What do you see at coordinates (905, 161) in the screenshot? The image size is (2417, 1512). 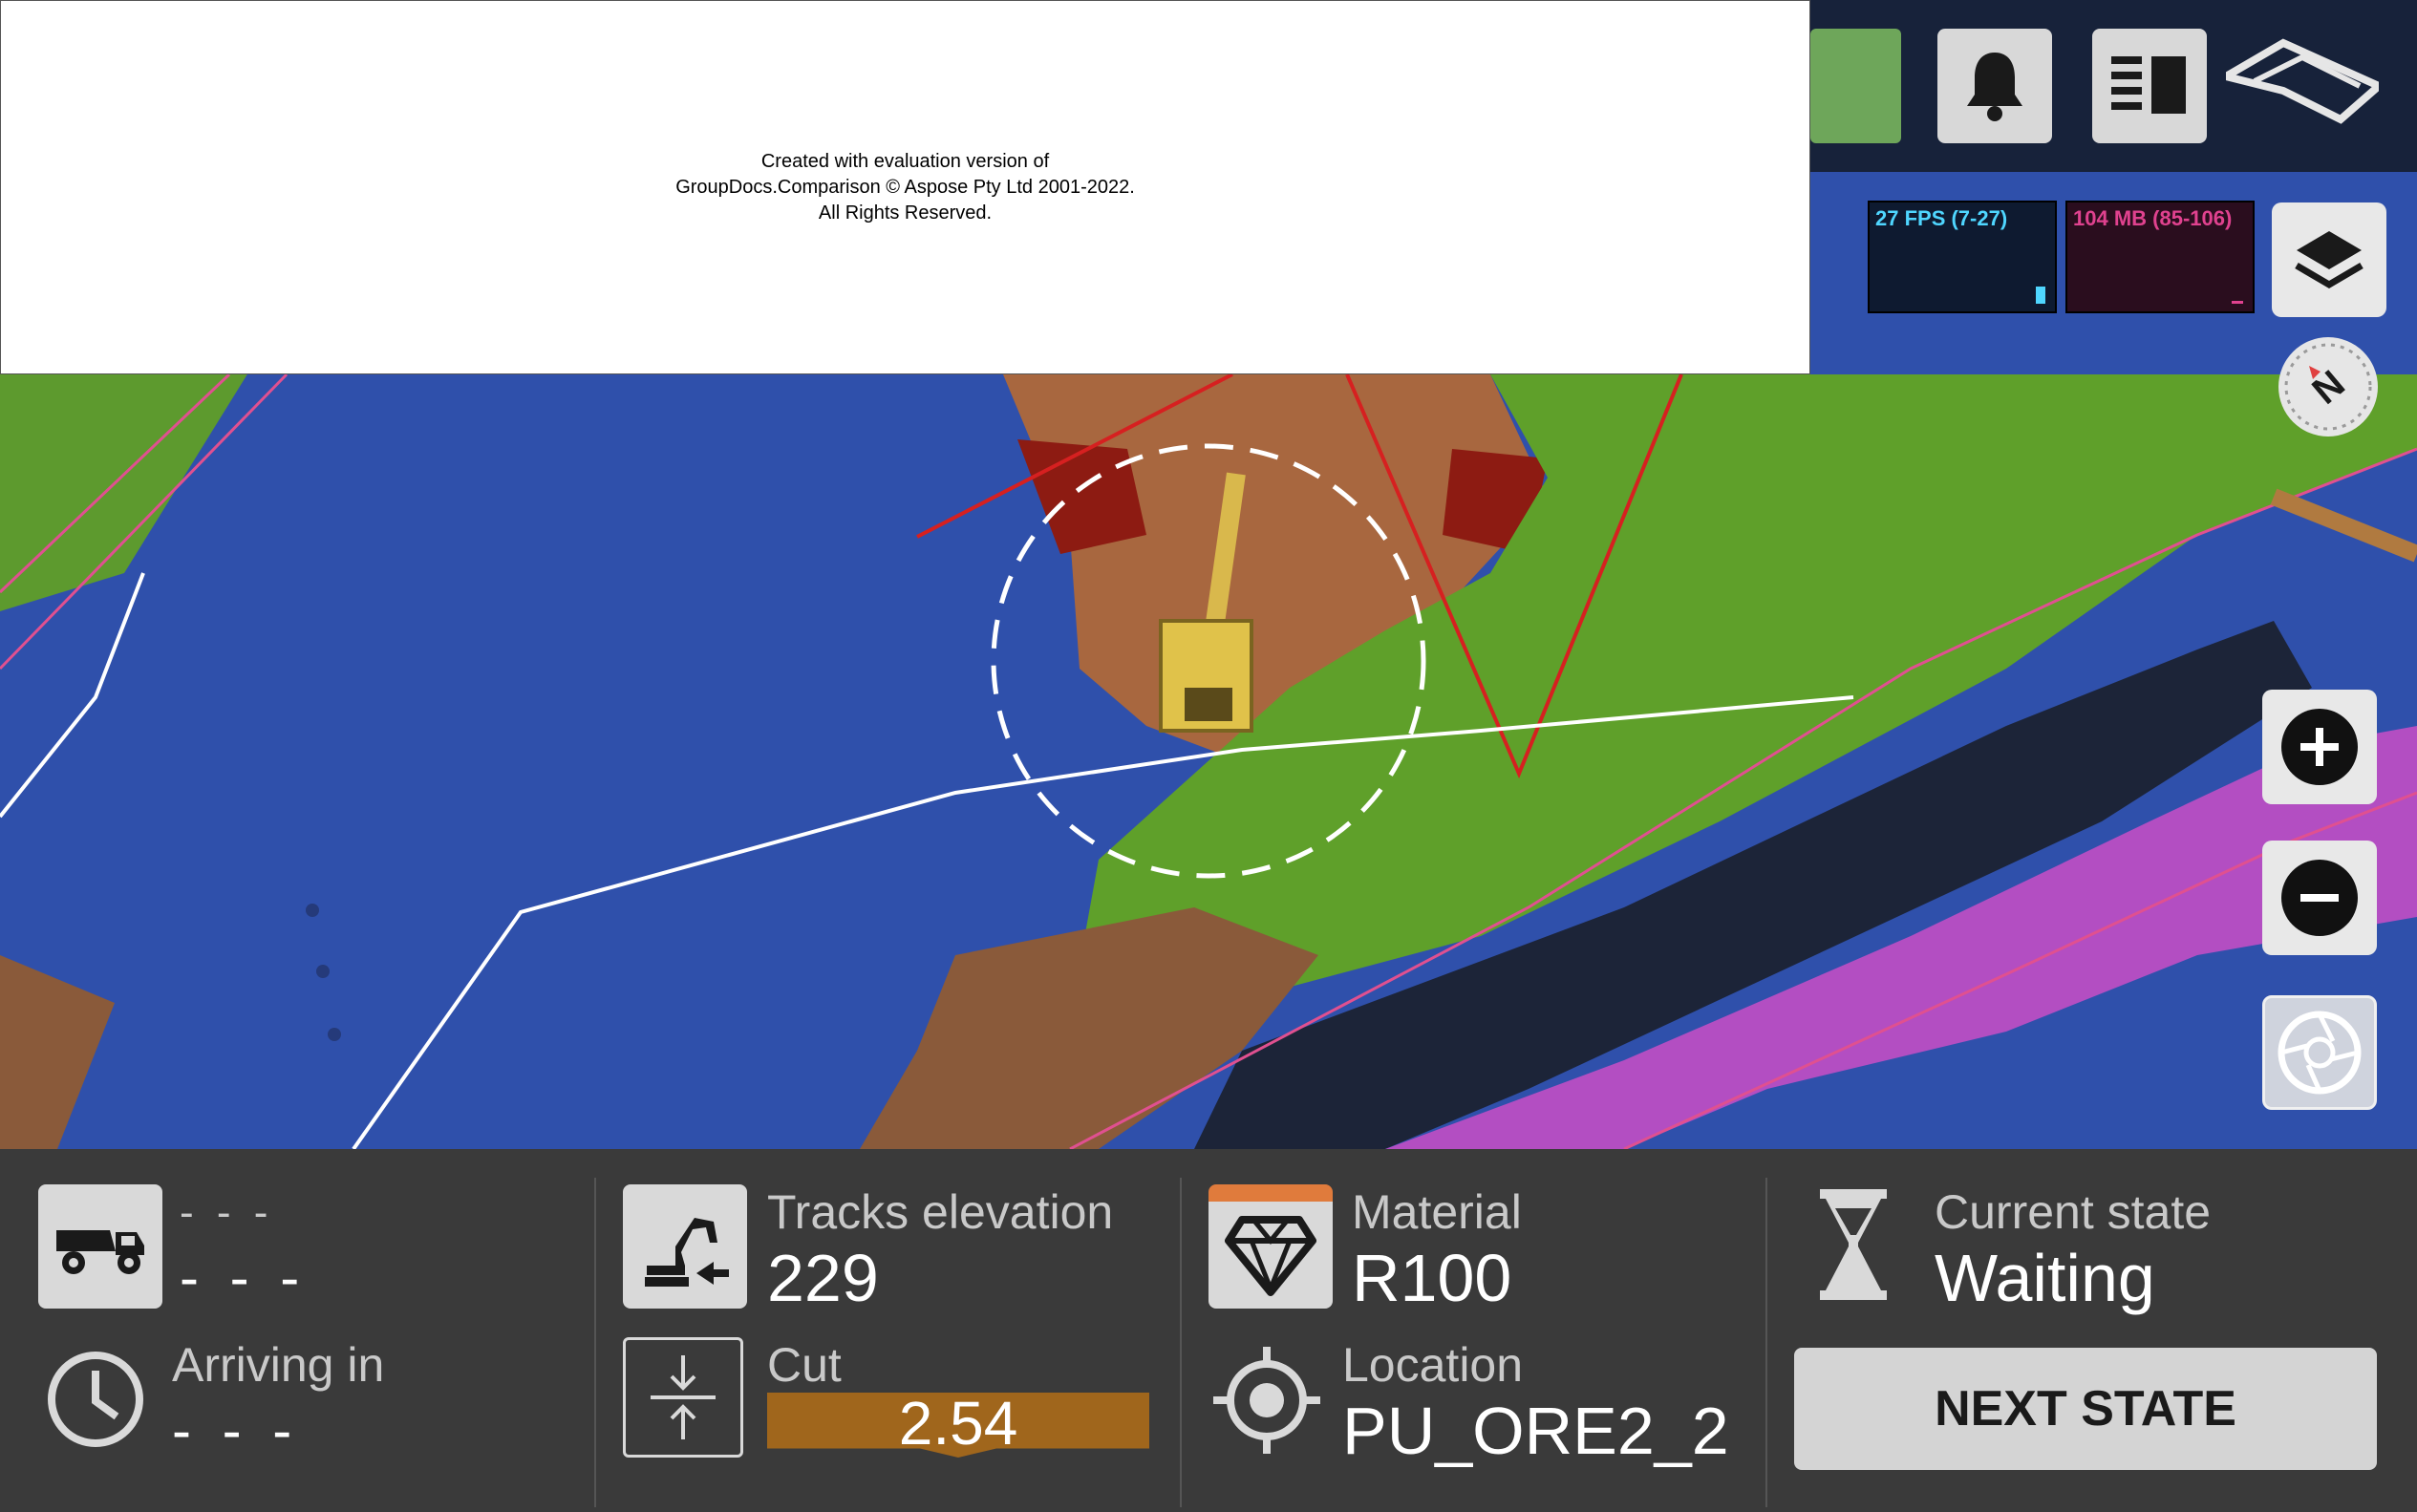 I see `watermark-line-1: Created with evaluation version of` at bounding box center [905, 161].